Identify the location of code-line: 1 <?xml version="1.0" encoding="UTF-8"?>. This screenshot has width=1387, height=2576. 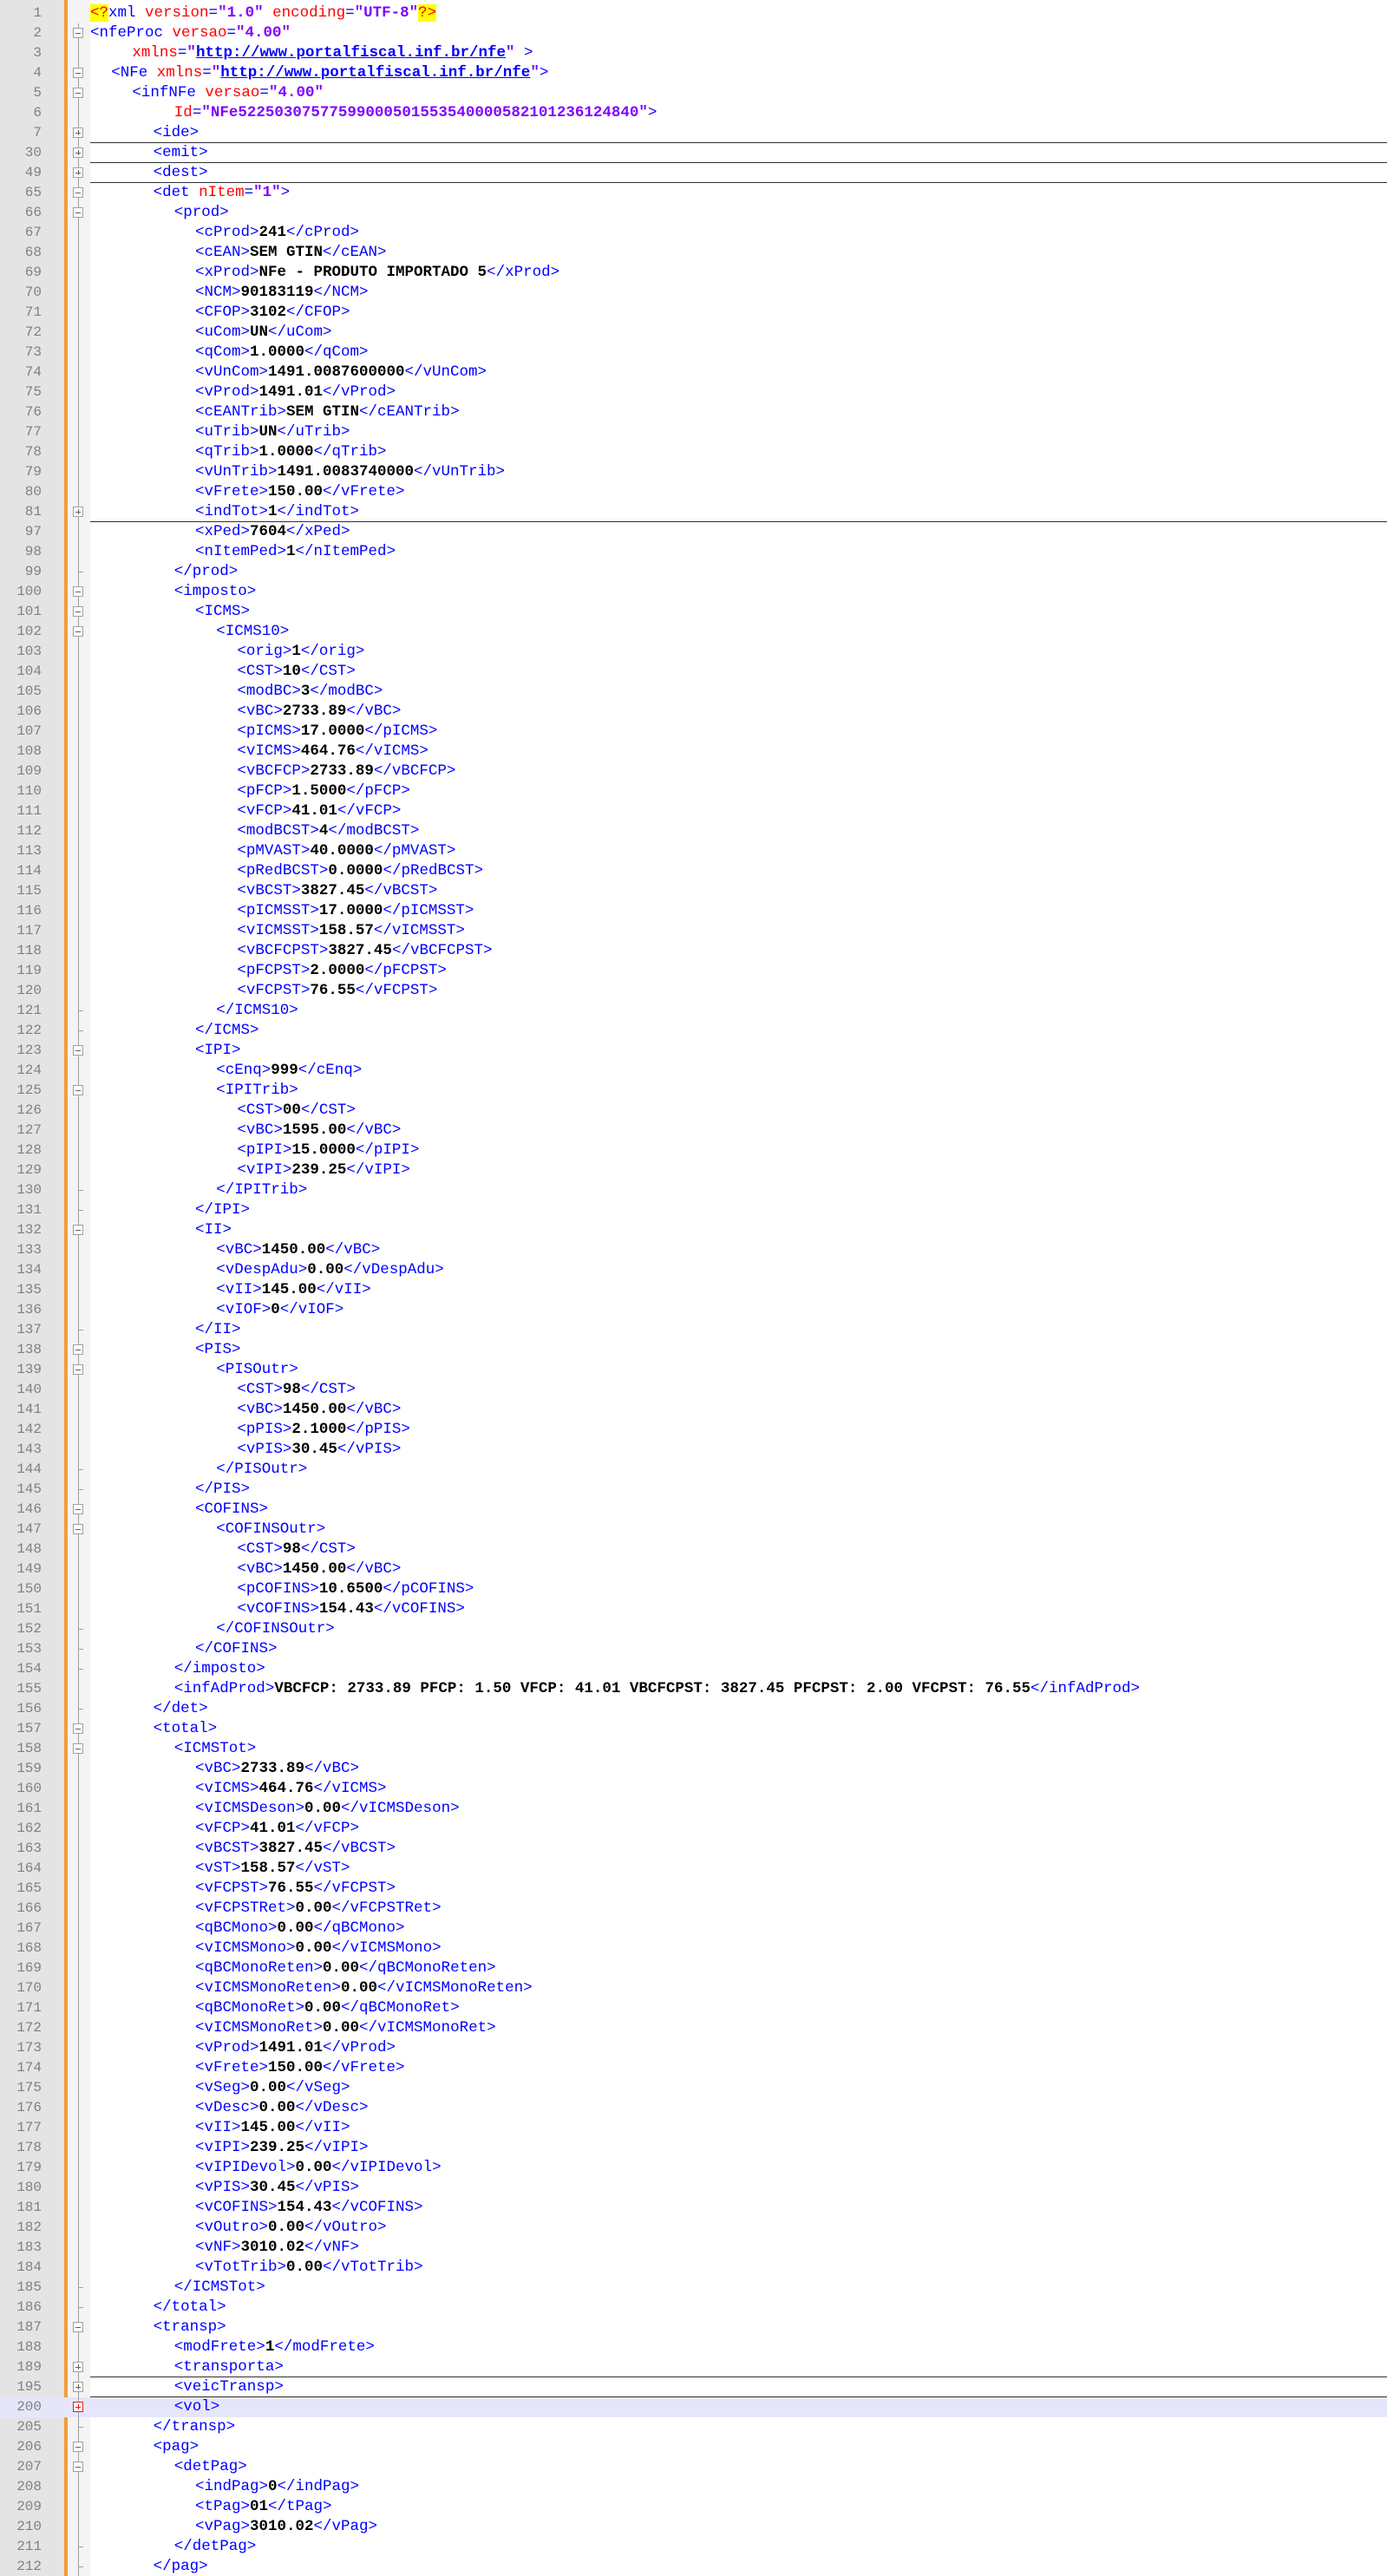
(693, 13).